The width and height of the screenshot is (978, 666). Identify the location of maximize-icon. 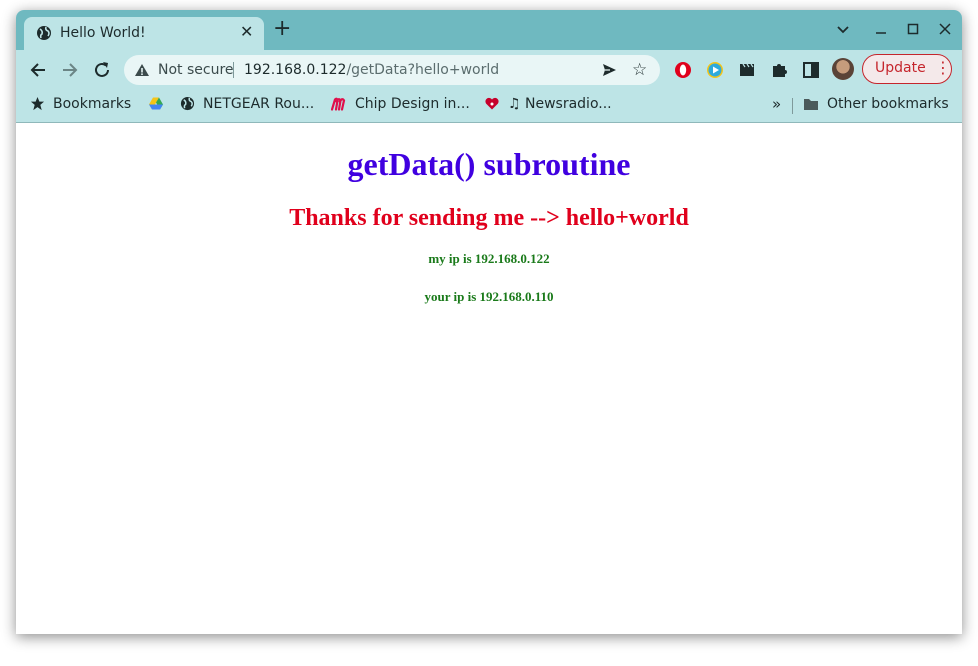
(913, 31).